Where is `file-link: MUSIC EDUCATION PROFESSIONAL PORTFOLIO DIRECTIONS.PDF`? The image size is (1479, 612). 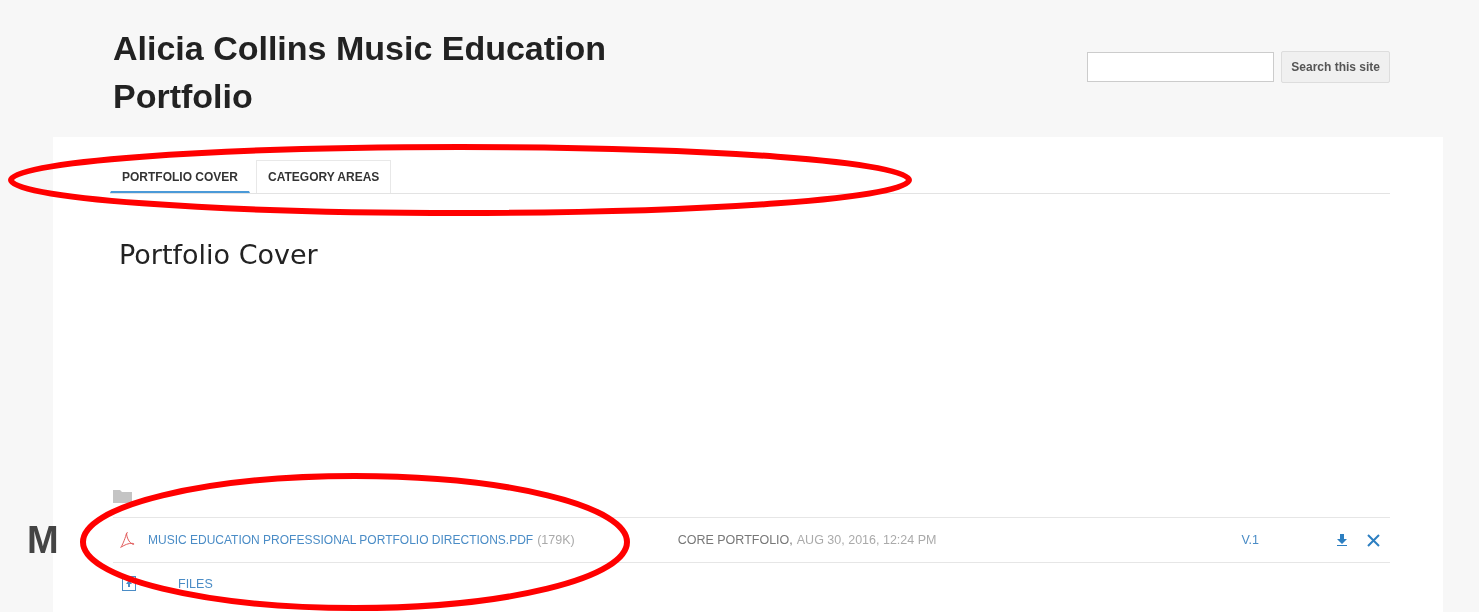 file-link: MUSIC EDUCATION PROFESSIONAL PORTFOLIO DIRECTIONS.PDF is located at coordinates (341, 540).